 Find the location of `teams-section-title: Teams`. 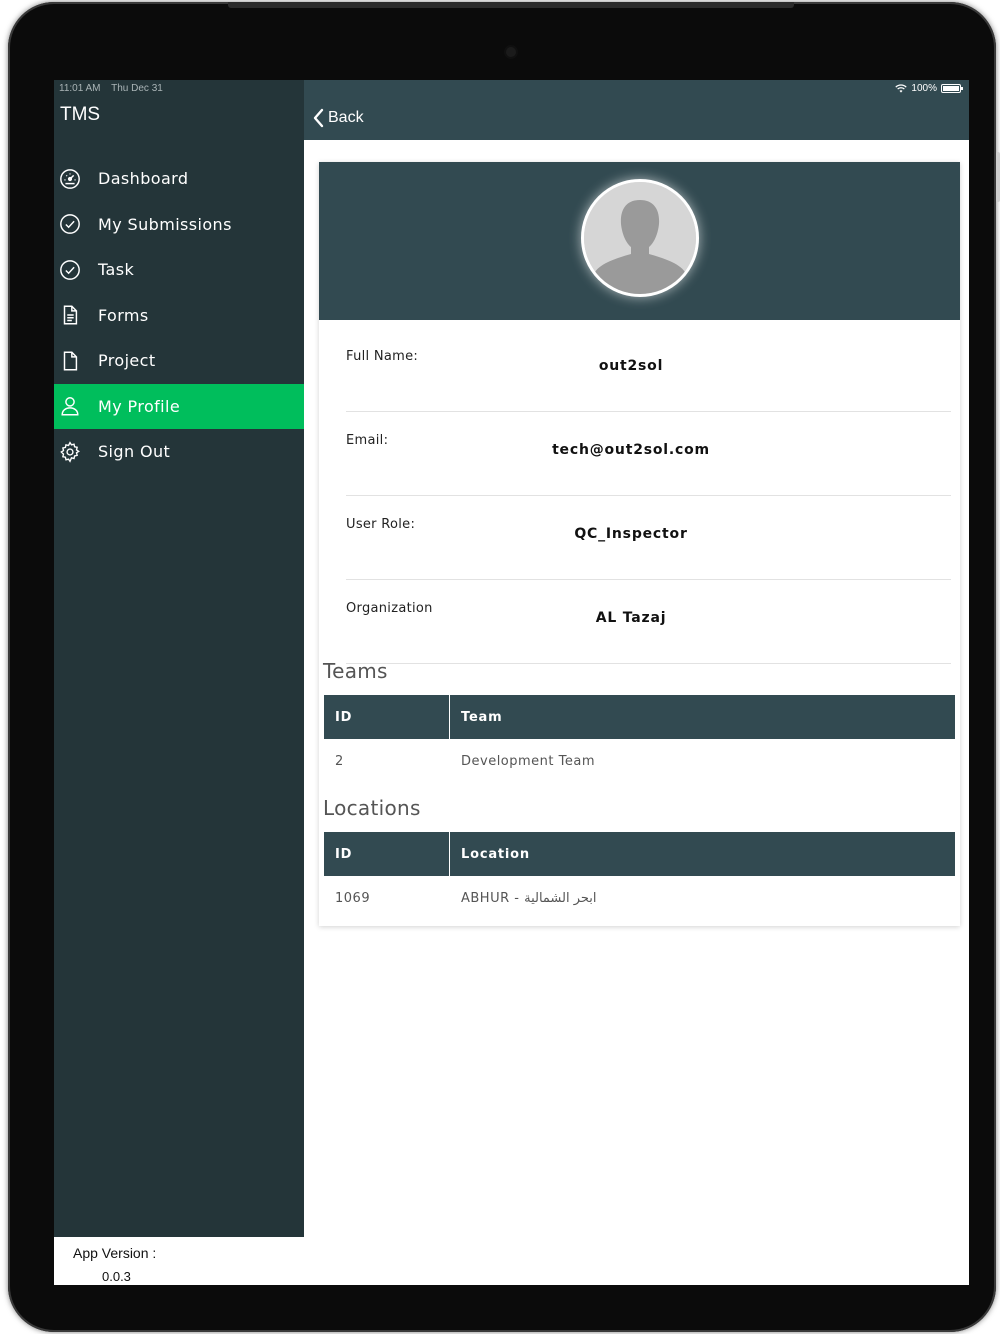

teams-section-title: Teams is located at coordinates (355, 671).